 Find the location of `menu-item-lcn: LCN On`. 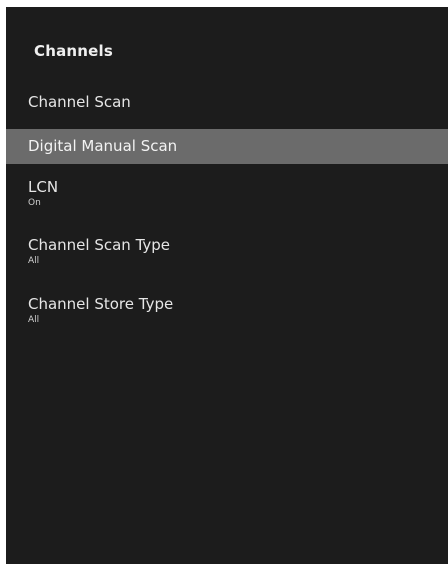

menu-item-lcn: LCN On is located at coordinates (227, 196).